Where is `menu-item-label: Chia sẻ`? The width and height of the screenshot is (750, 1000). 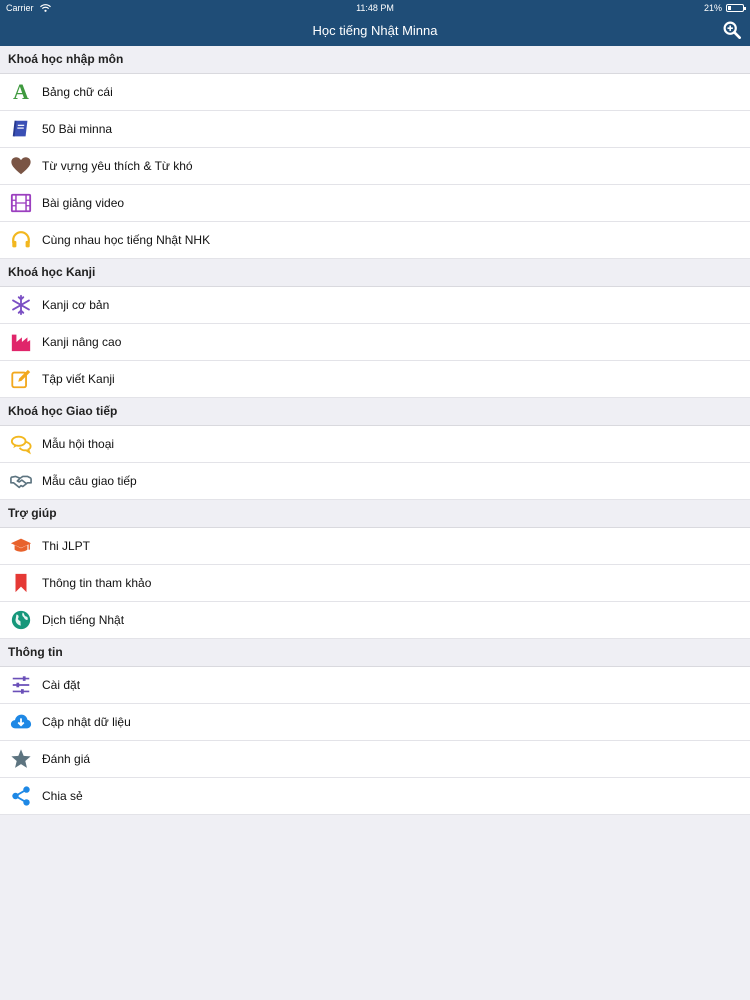 menu-item-label: Chia sẻ is located at coordinates (62, 796).